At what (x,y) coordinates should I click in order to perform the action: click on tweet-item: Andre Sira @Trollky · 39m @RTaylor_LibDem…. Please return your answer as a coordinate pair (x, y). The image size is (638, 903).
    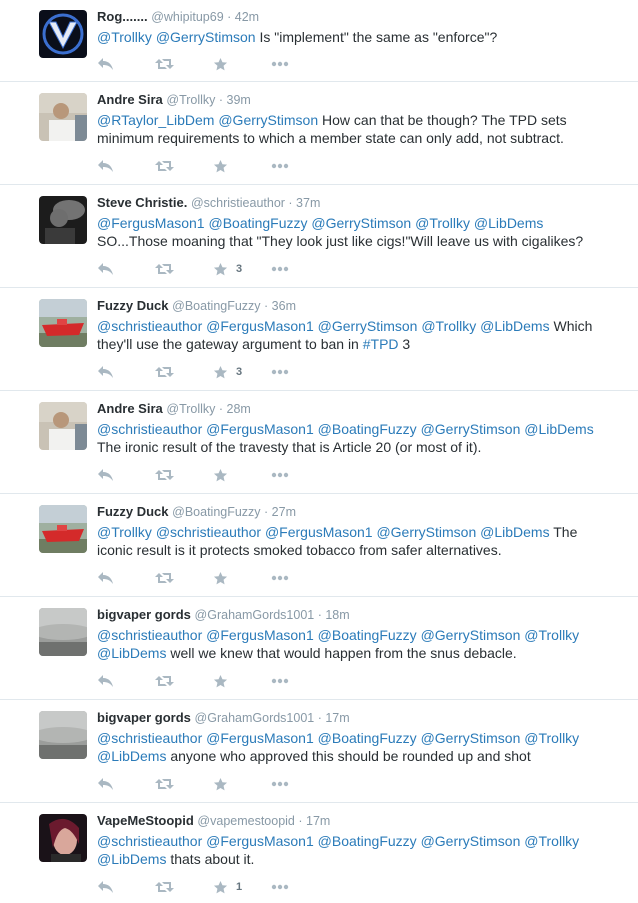
    Looking at the image, I should click on (319, 133).